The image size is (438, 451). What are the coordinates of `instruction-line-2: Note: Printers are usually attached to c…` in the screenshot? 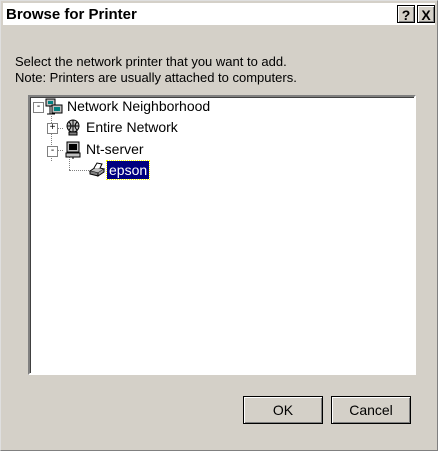 It's located at (156, 77).